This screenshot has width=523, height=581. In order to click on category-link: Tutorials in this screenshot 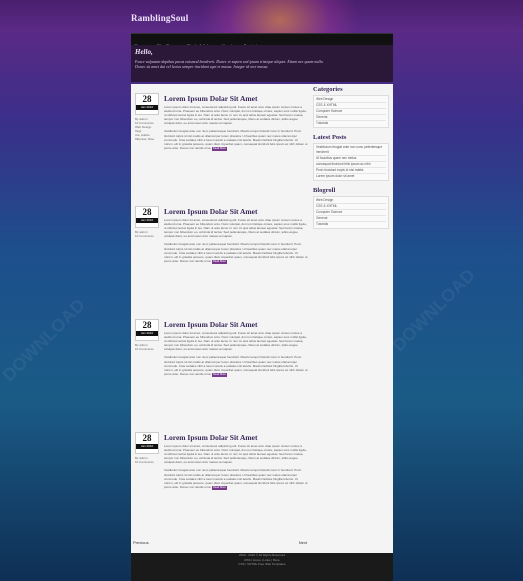, I will do `click(351, 123)`.